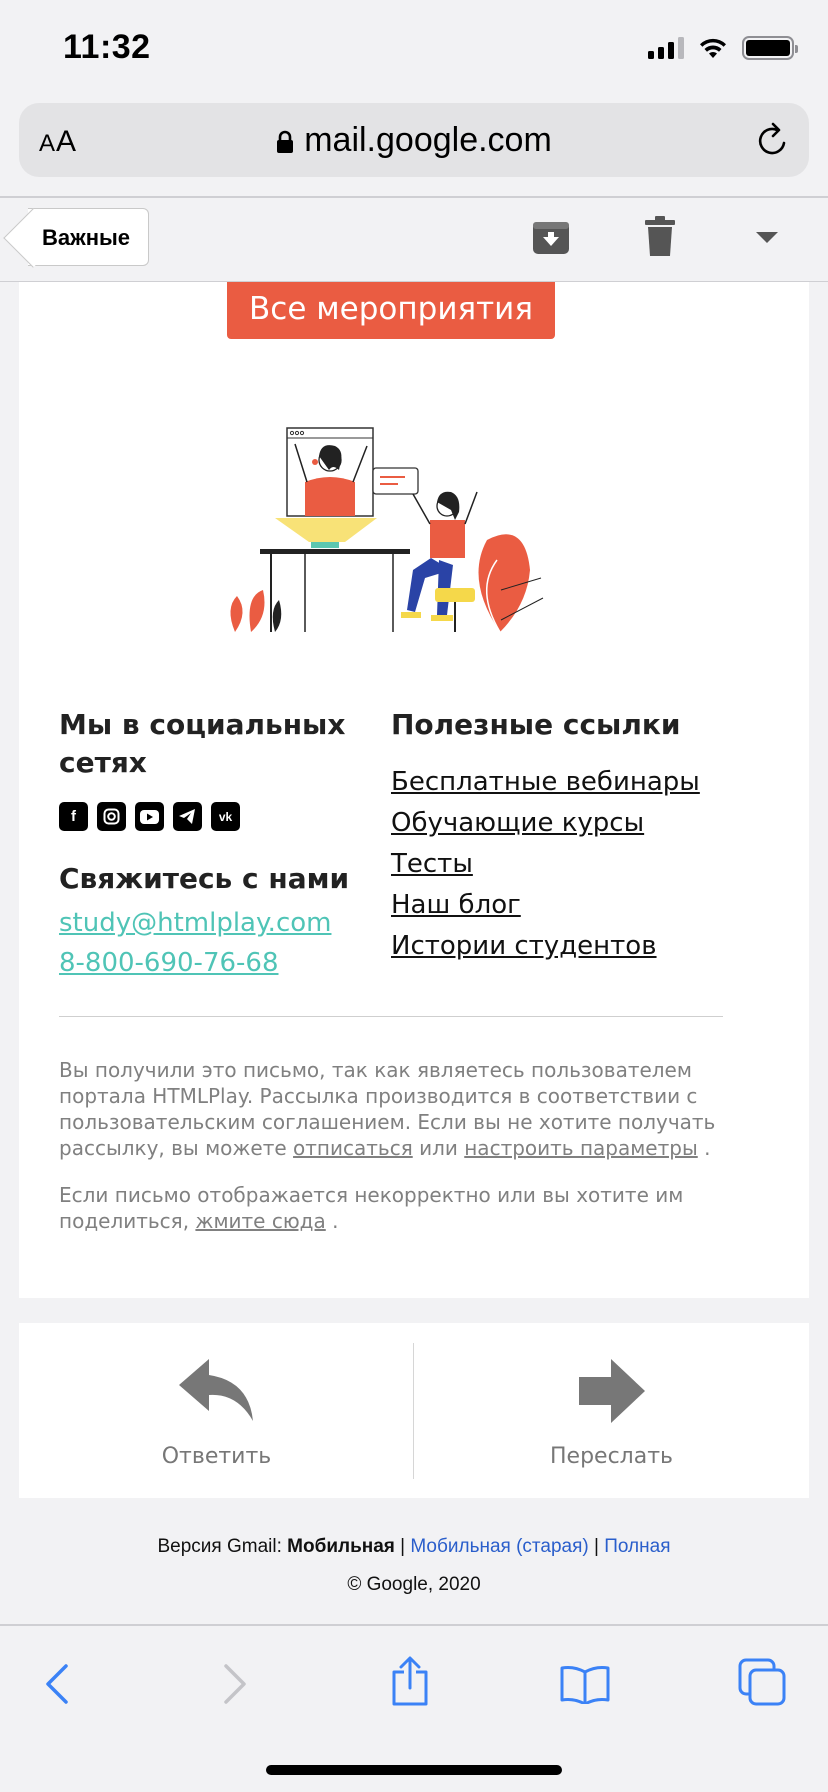 The width and height of the screenshot is (828, 1792). What do you see at coordinates (391, 1016) in the screenshot?
I see `section-divider` at bounding box center [391, 1016].